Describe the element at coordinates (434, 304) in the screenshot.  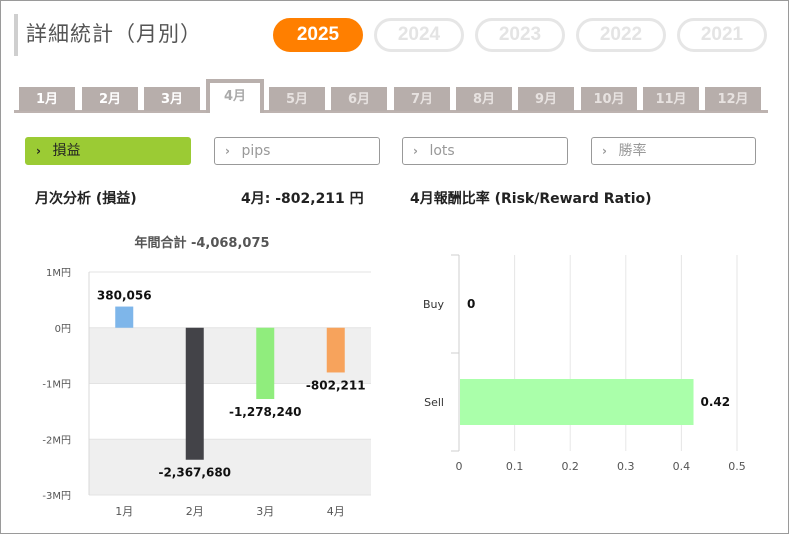
I see `y-tick-label: Buy` at that location.